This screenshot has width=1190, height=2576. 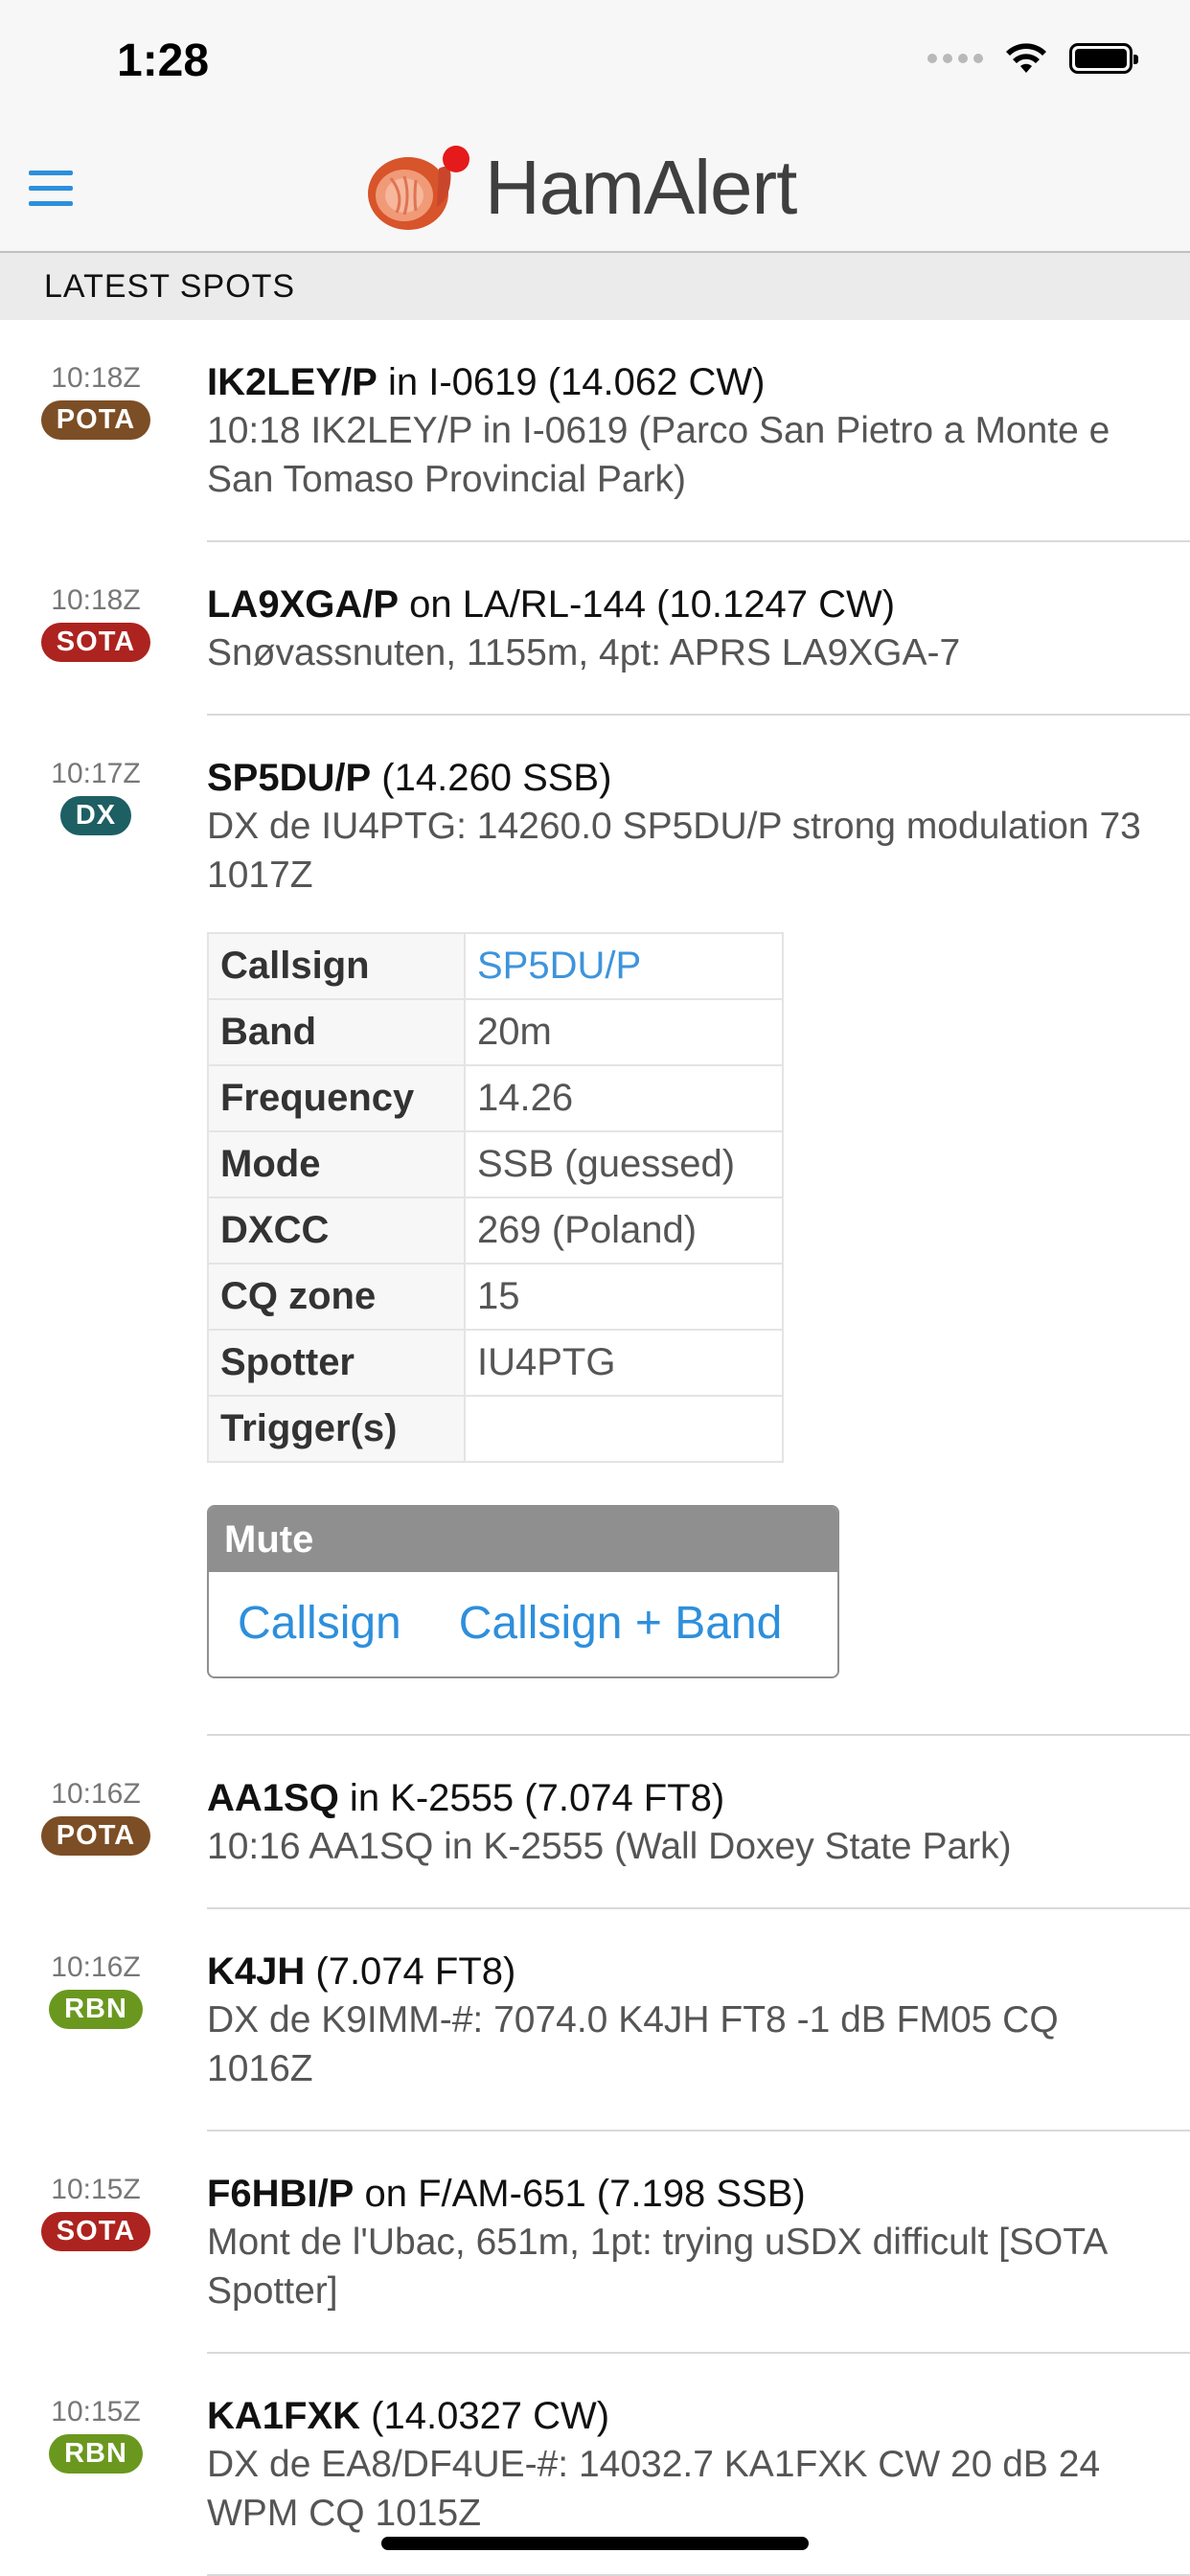 I want to click on source-badge: DX, so click(x=95, y=815).